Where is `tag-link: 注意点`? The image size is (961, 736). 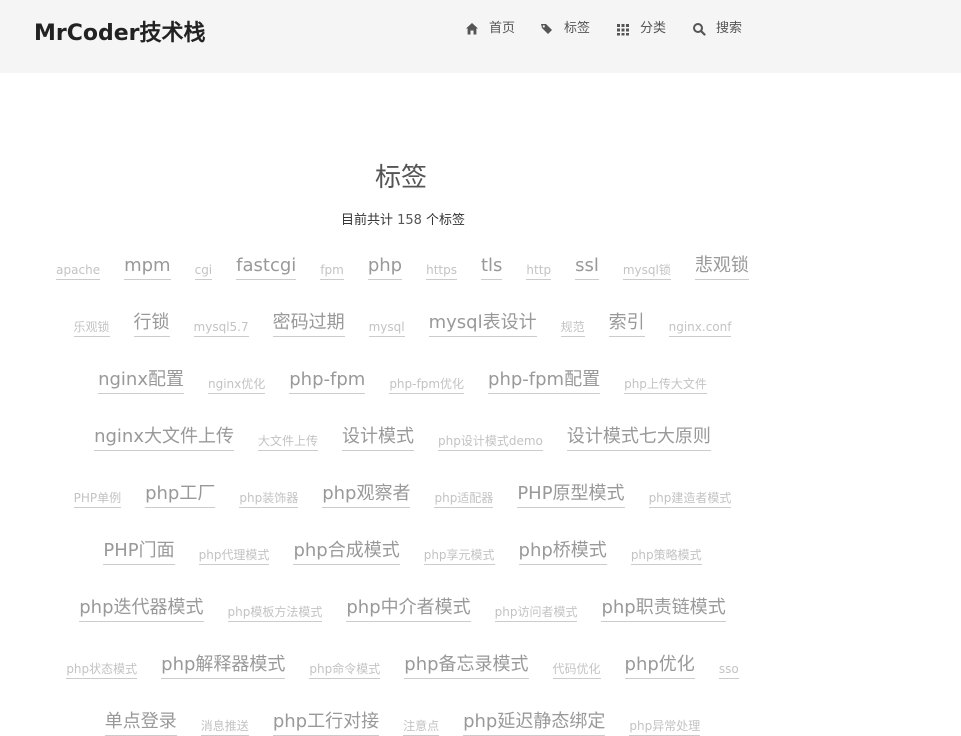
tag-link: 注意点 is located at coordinates (421, 727).